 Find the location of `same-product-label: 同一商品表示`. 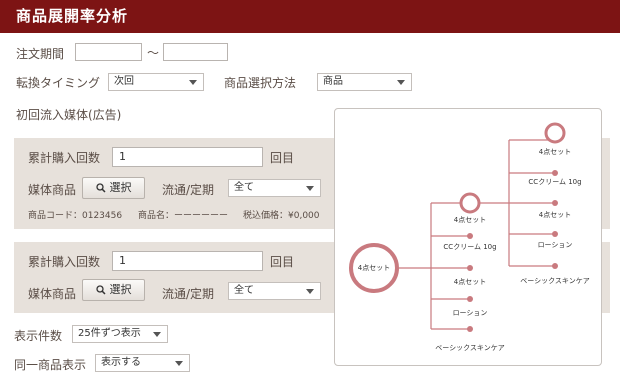

same-product-label: 同一商品表示 is located at coordinates (50, 365).